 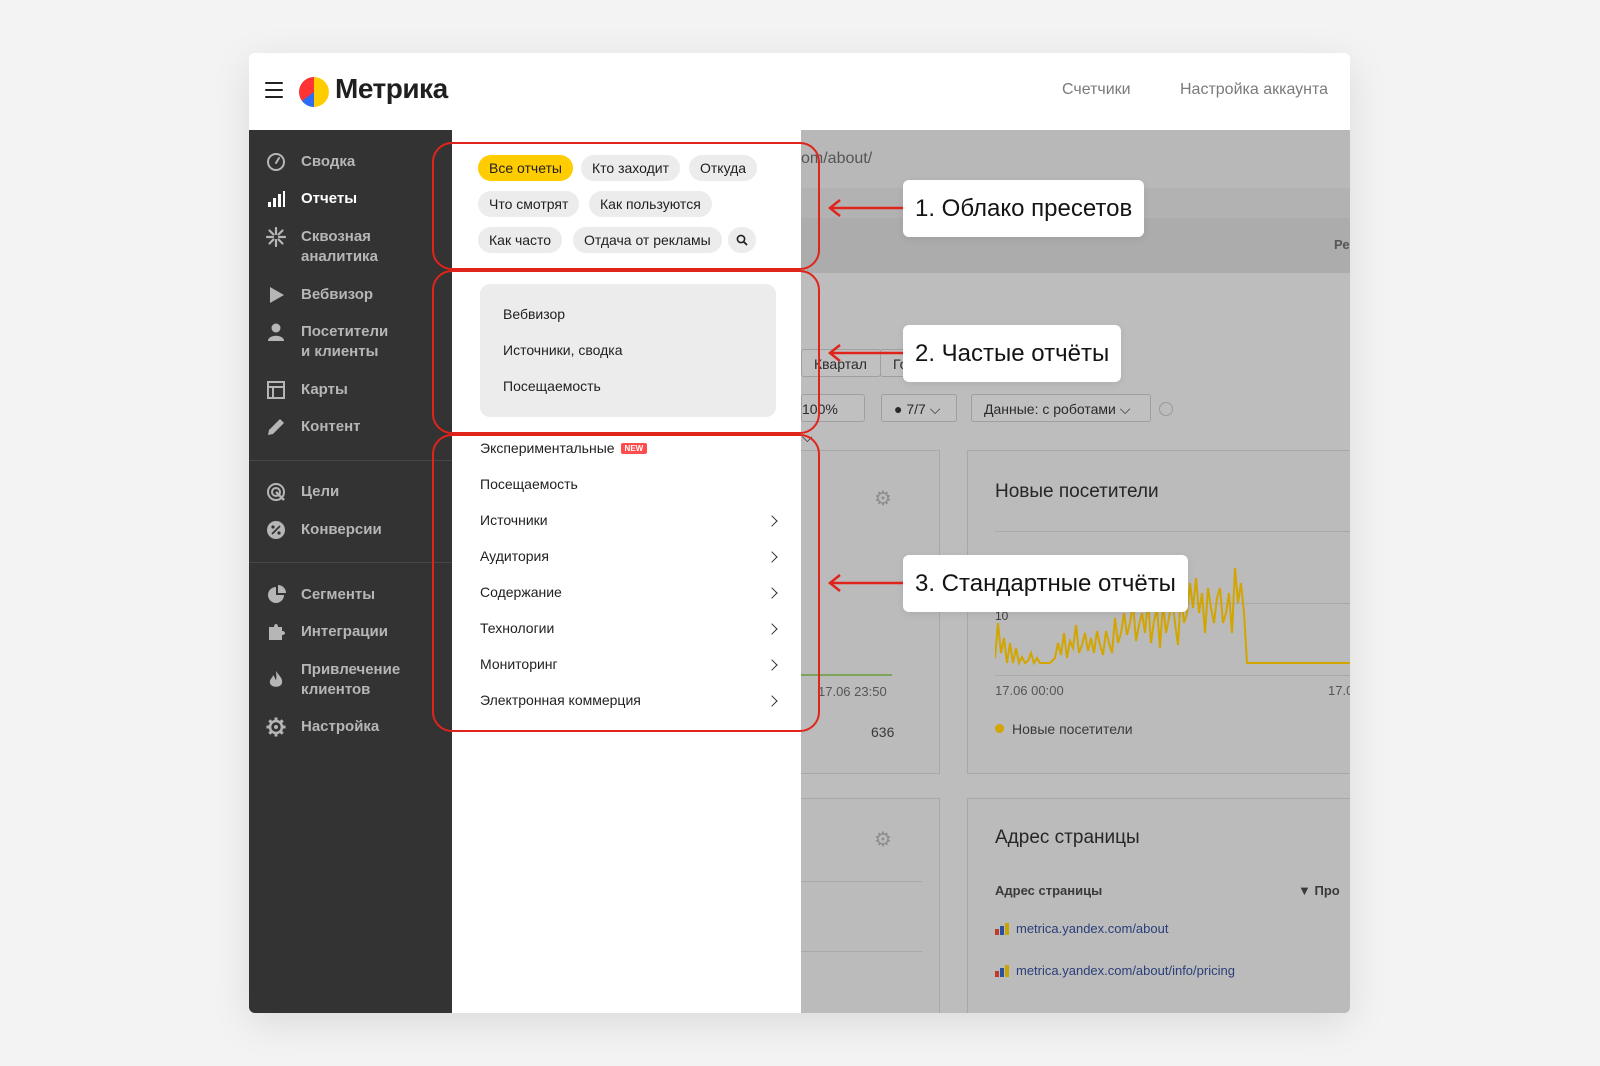 What do you see at coordinates (331, 426) in the screenshot?
I see `sidebar-item-label: Контент` at bounding box center [331, 426].